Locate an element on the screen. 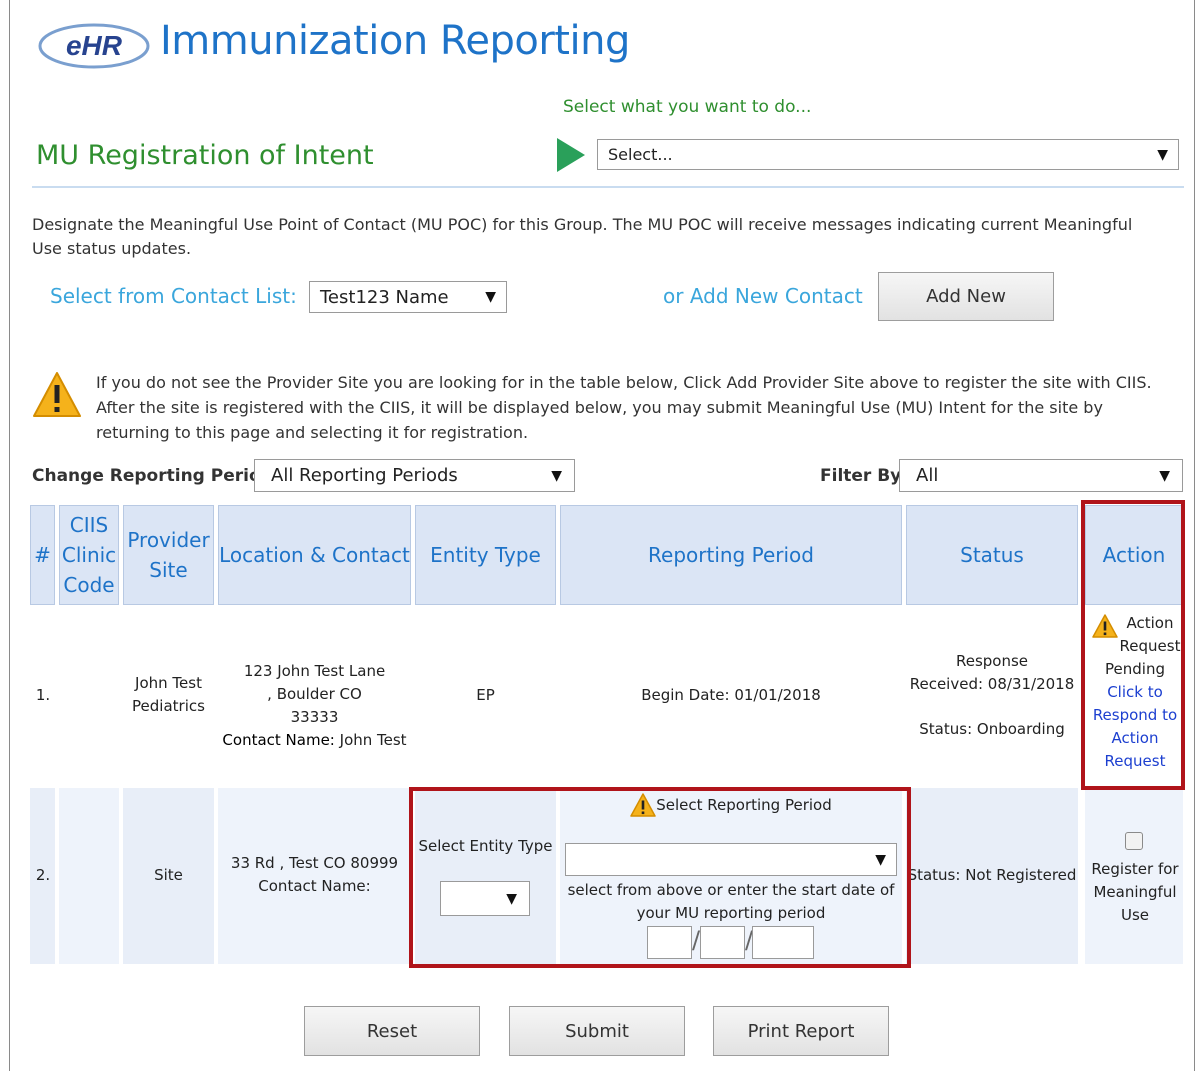 The image size is (1196, 1071). row-2-provider-site: Site is located at coordinates (168, 874).